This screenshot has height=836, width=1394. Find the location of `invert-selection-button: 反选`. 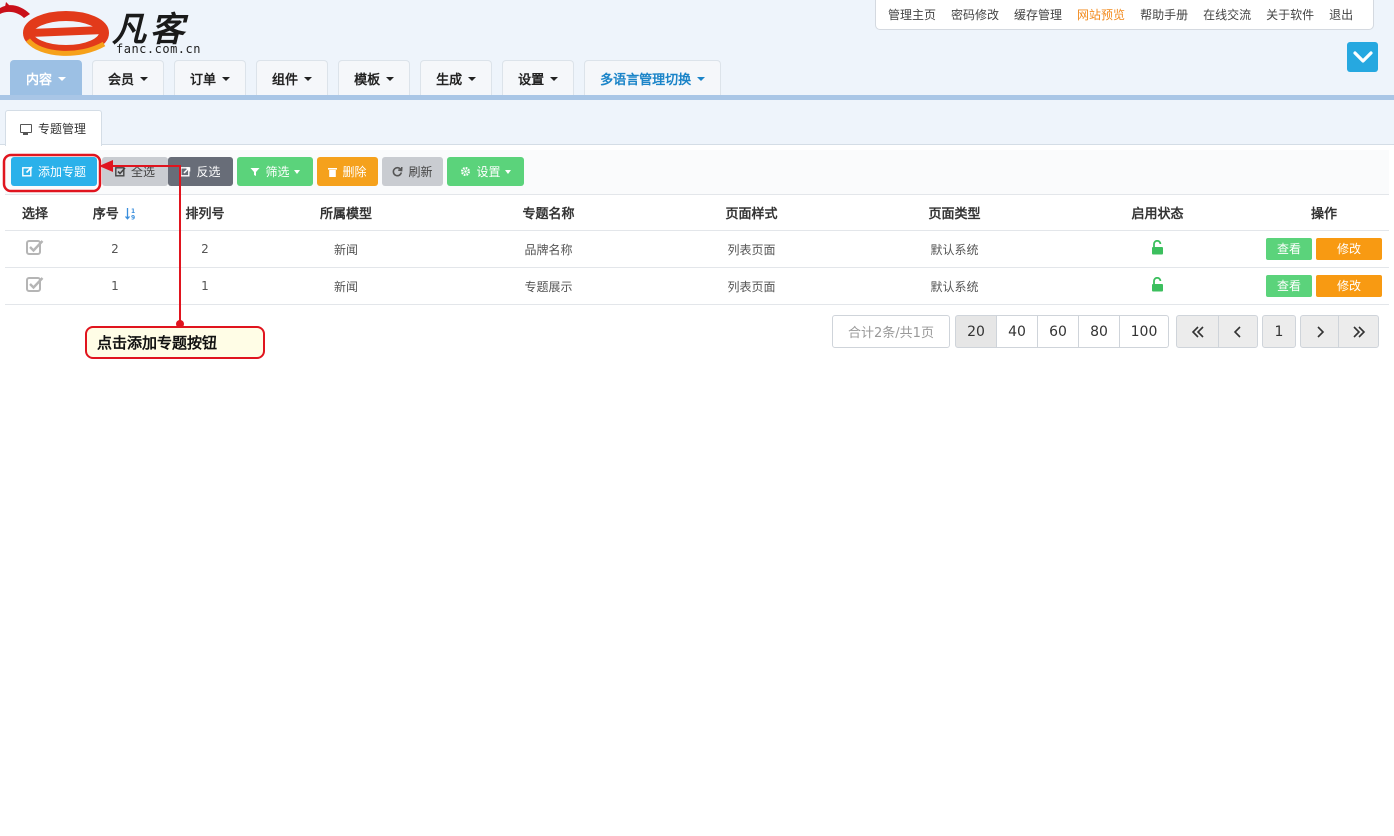

invert-selection-button: 反选 is located at coordinates (200, 171).